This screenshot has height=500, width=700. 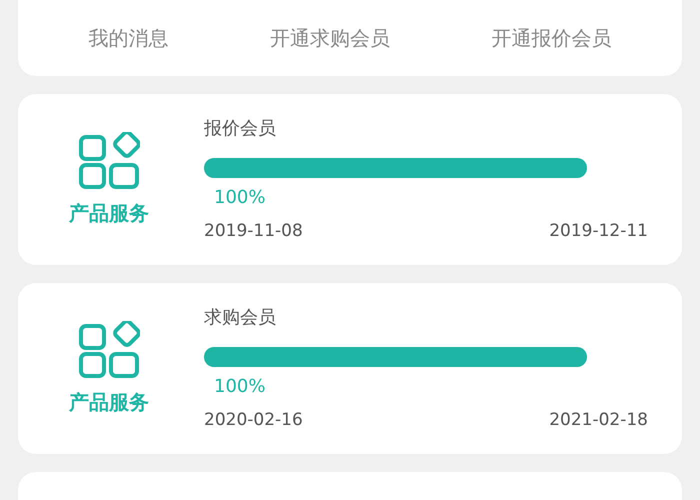 What do you see at coordinates (330, 38) in the screenshot?
I see `tab: 开通求购会员` at bounding box center [330, 38].